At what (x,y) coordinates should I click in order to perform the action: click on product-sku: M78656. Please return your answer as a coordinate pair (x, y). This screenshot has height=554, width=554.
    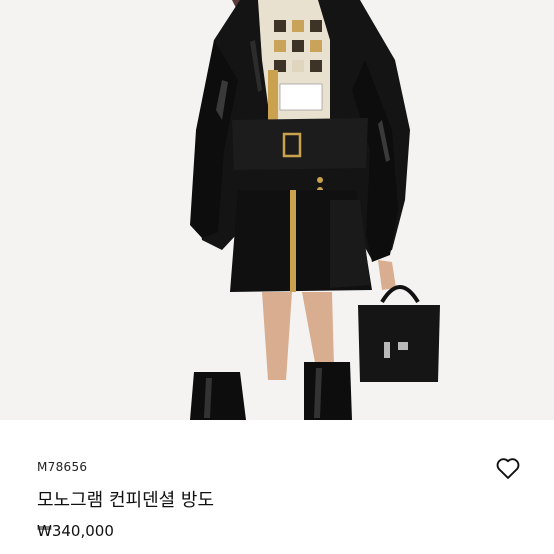
    Looking at the image, I should click on (62, 467).